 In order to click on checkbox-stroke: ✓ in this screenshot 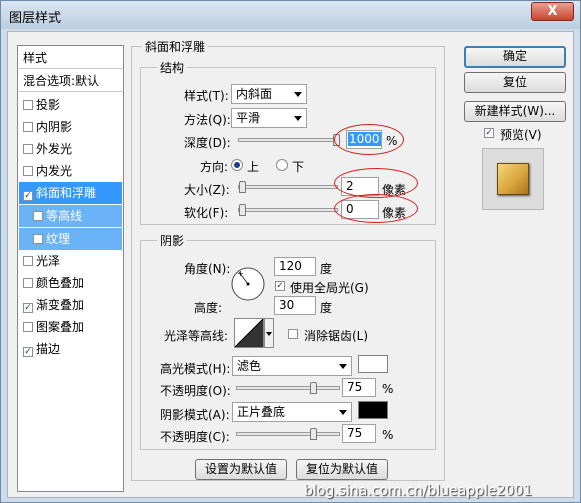, I will do `click(28, 352)`.